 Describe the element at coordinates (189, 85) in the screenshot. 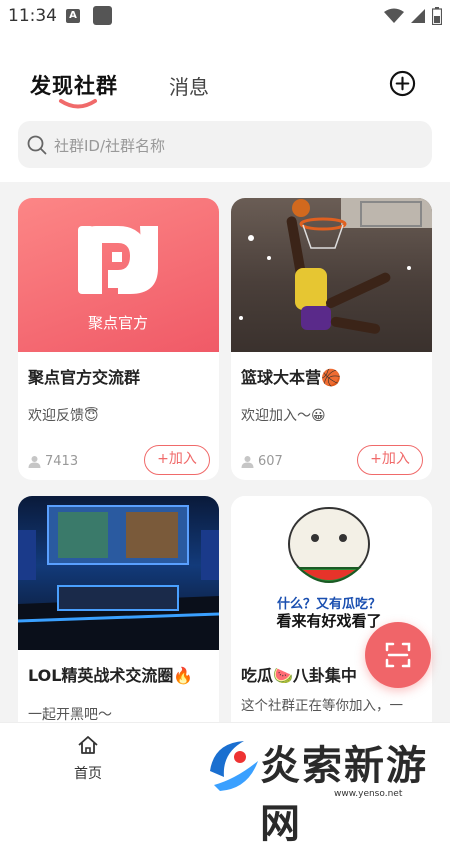

I see `tab-messages: 消息` at that location.